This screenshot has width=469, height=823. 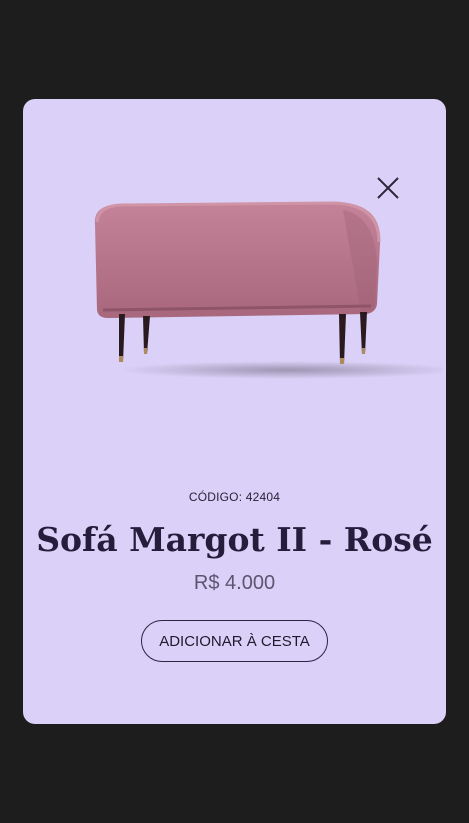 I want to click on product-title: Sofá Margot II - Rosé, so click(x=234, y=539).